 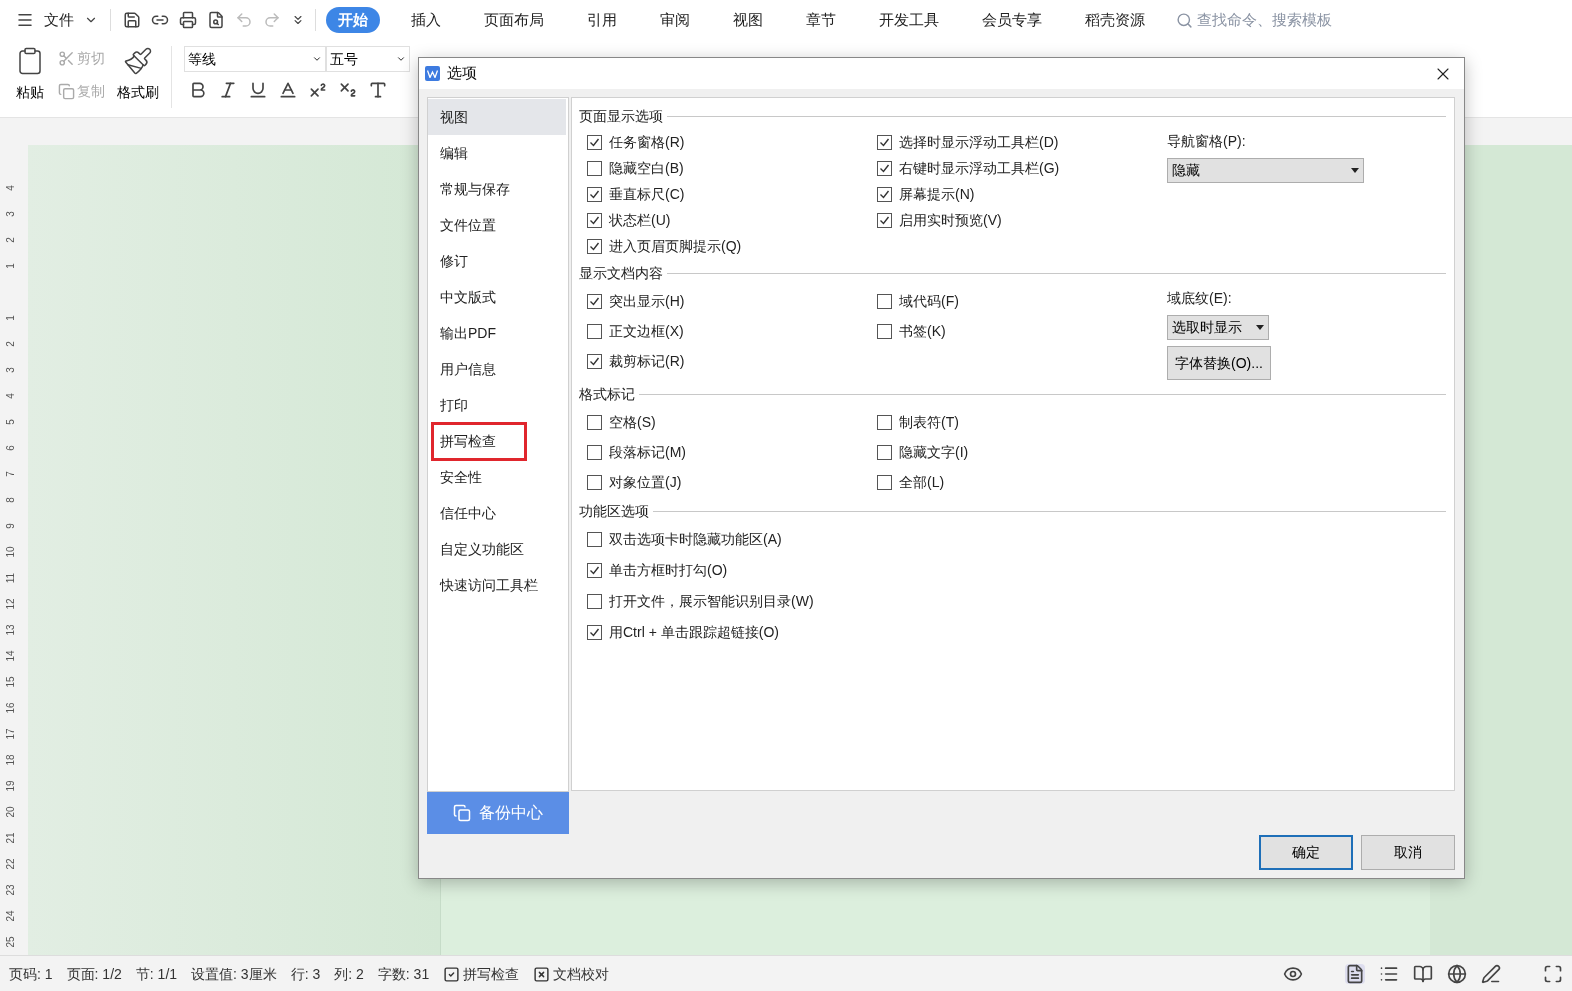 What do you see at coordinates (30, 74) in the screenshot?
I see `paste-button: 粘贴` at bounding box center [30, 74].